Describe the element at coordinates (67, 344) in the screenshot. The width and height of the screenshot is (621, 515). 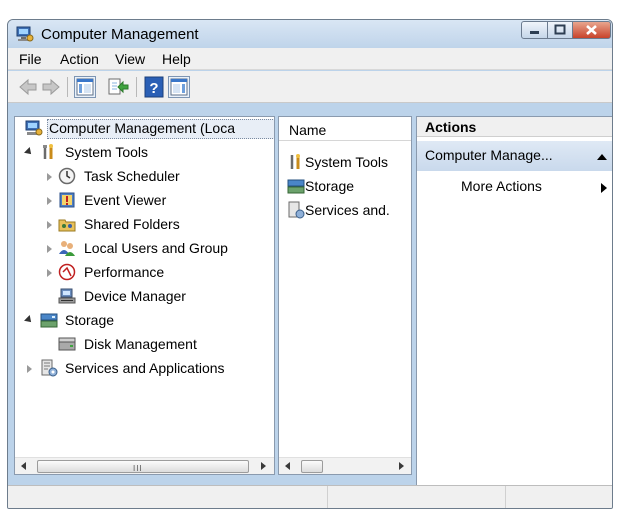
I see `disk-icon` at that location.